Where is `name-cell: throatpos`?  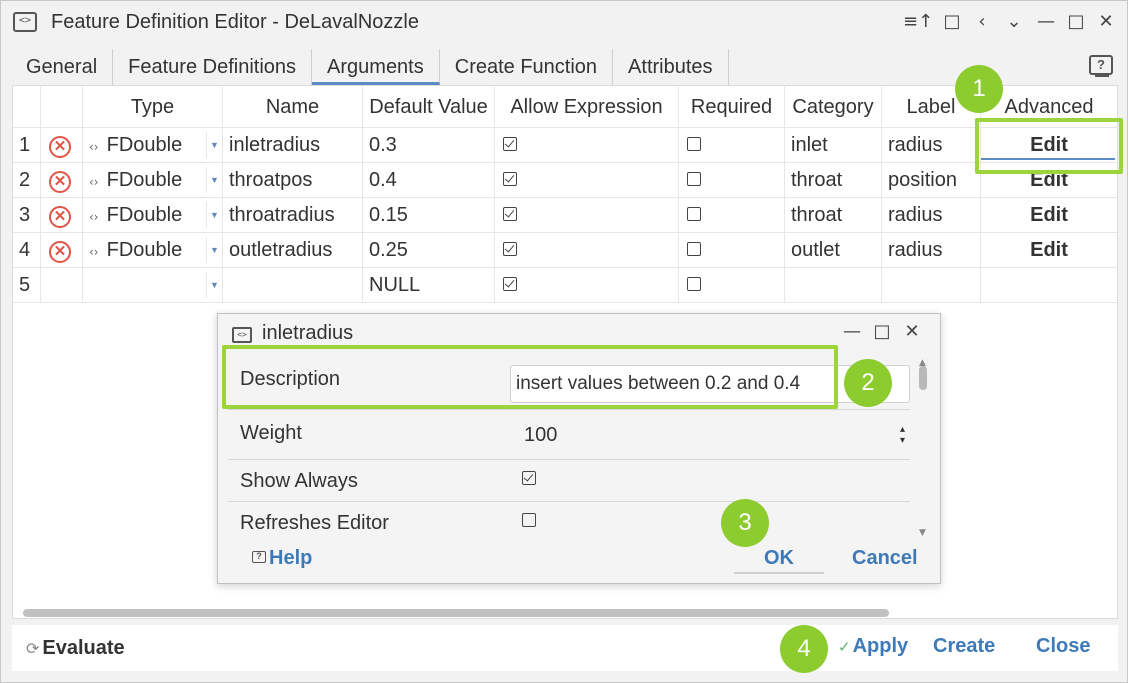 name-cell: throatpos is located at coordinates (293, 180).